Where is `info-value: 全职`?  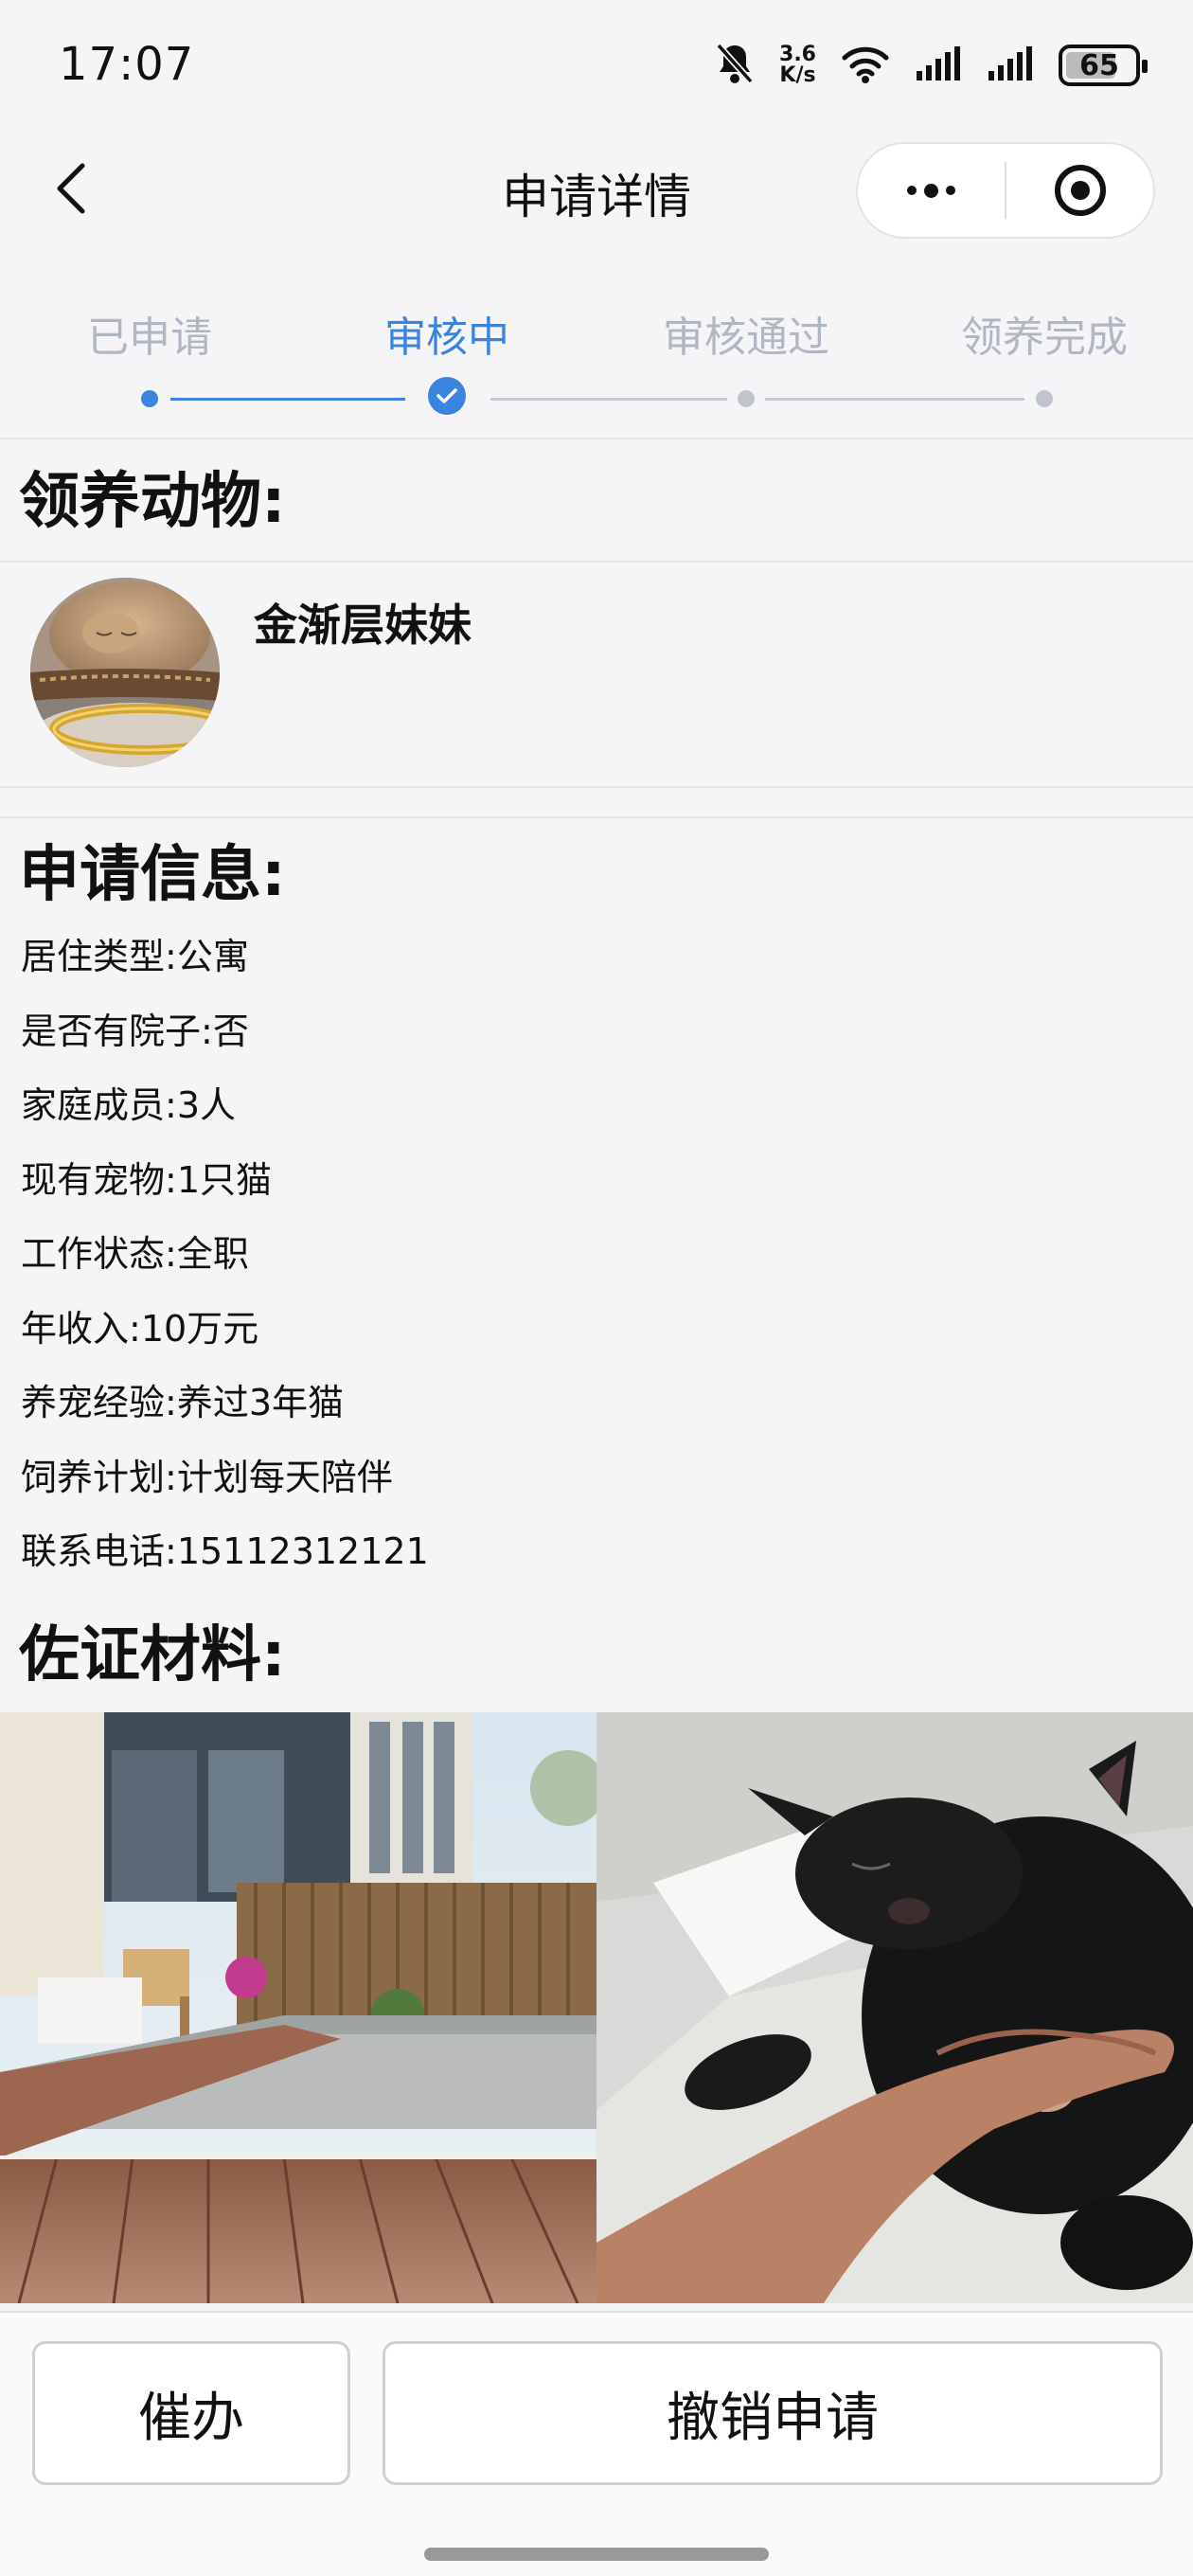
info-value: 全职 is located at coordinates (212, 1254).